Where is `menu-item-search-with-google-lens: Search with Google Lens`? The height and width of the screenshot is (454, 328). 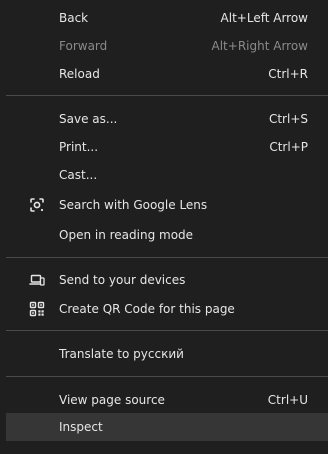 menu-item-search-with-google-lens: Search with Google Lens is located at coordinates (167, 205).